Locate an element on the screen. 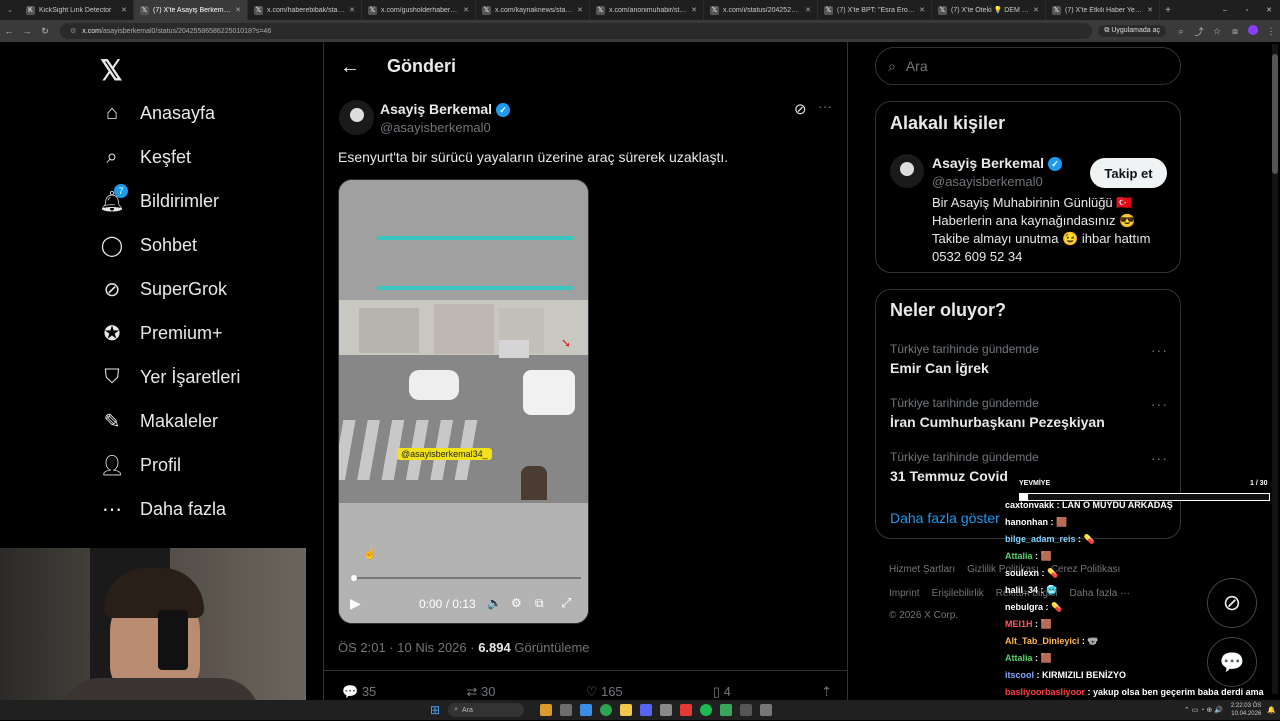 The height and width of the screenshot is (721, 1280). chrome-icon is located at coordinates (606, 710).